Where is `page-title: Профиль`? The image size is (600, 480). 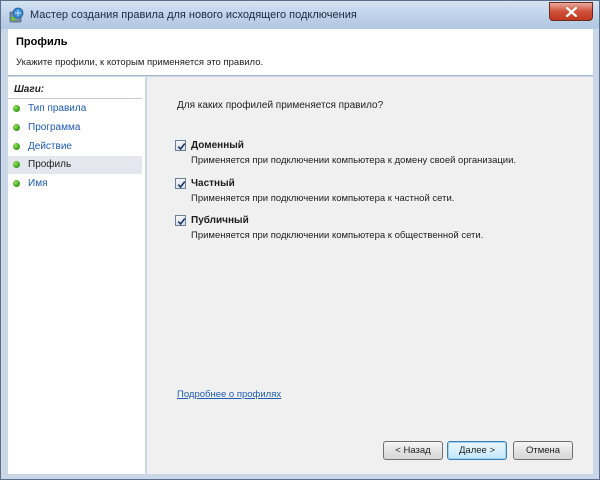 page-title: Профиль is located at coordinates (42, 42).